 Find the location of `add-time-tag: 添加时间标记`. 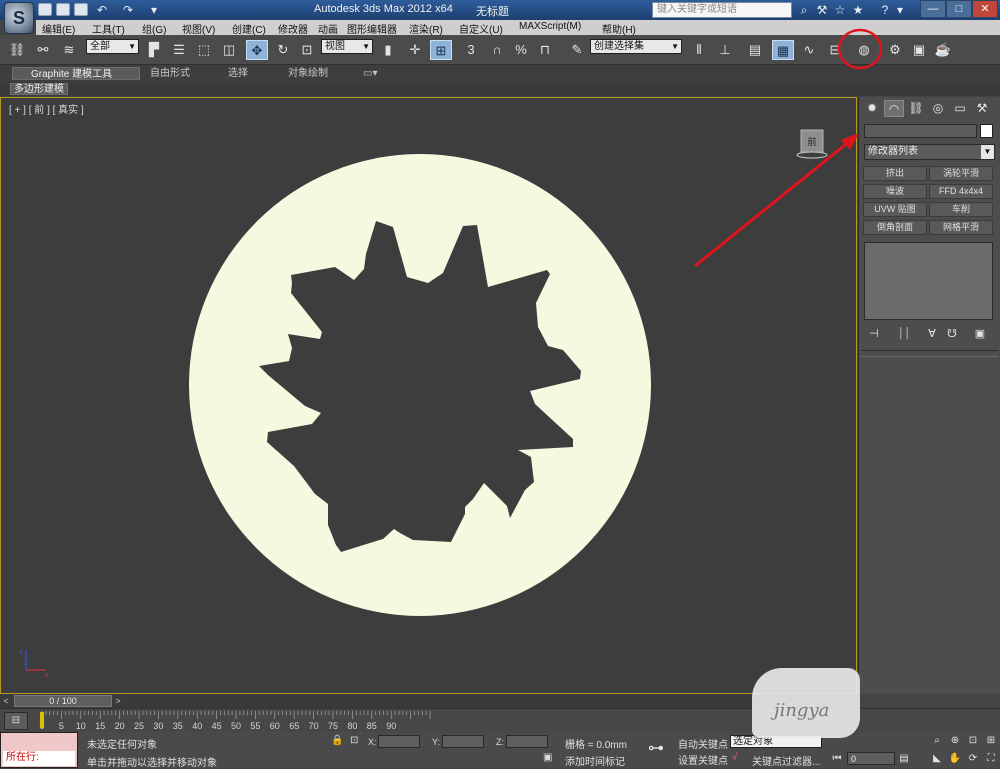

add-time-tag: 添加时间标记 is located at coordinates (595, 760).